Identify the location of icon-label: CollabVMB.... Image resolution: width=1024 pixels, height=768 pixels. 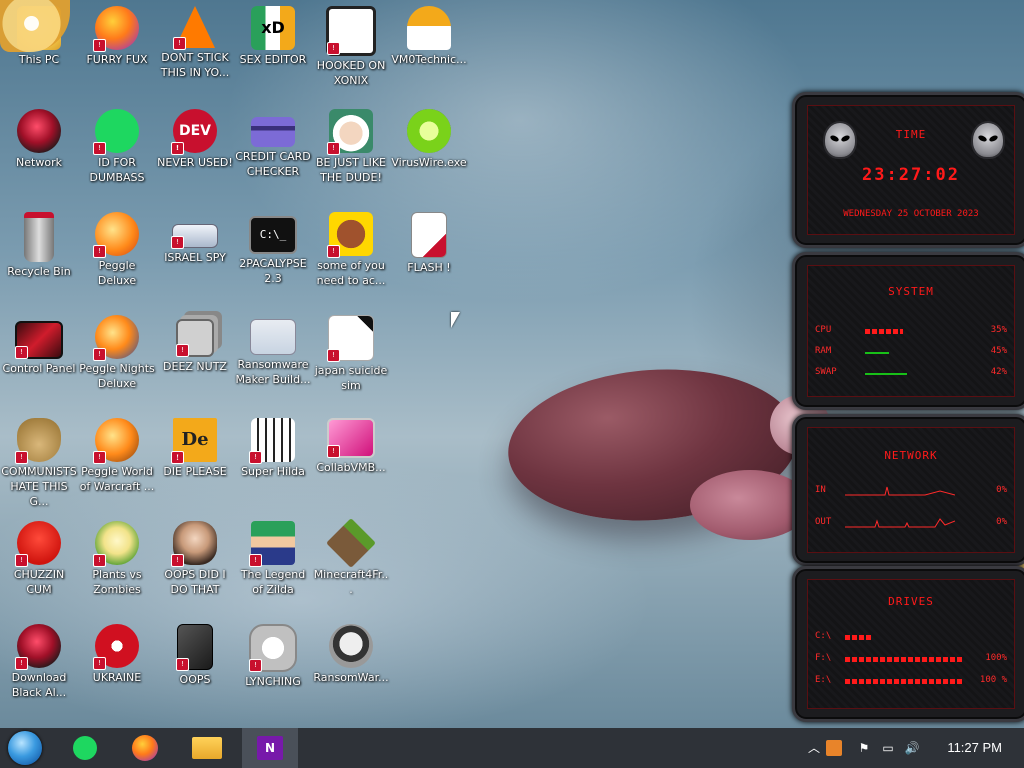
(351, 467).